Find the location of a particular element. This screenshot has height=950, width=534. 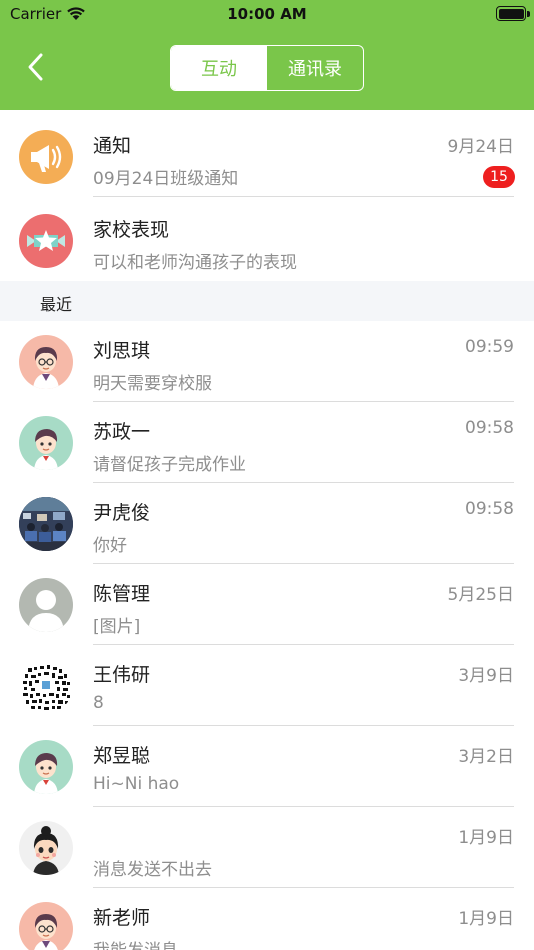

conversation-name: 陈管理 is located at coordinates (122, 594).